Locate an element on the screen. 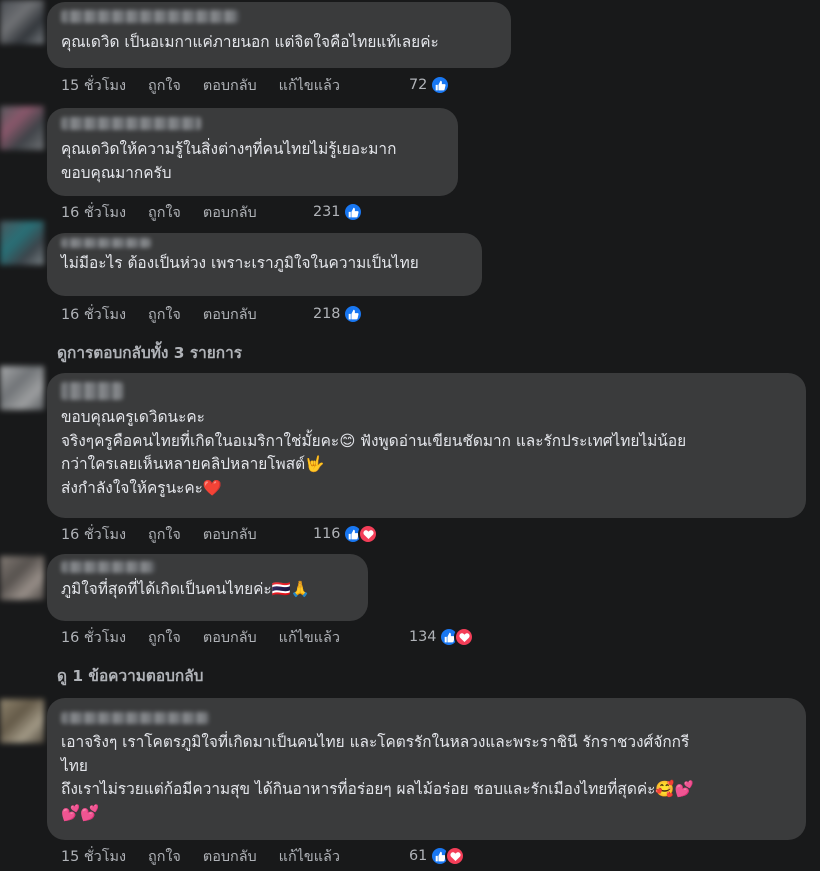 Image resolution: width=820 pixels, height=871 pixels. reaction-summary: 231 is located at coordinates (338, 212).